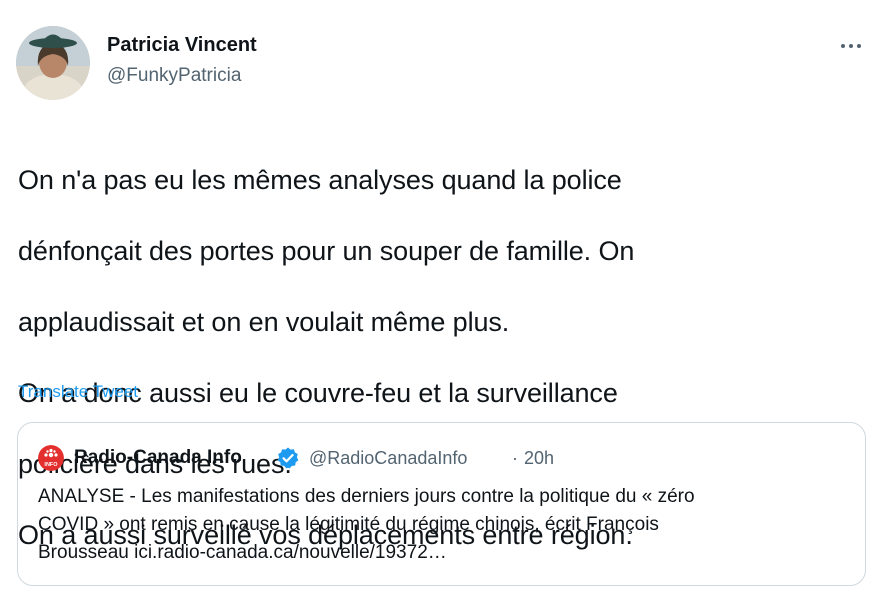 The height and width of the screenshot is (606, 892). Describe the element at coordinates (174, 76) in the screenshot. I see `author-handle: @FunkyPatricia` at that location.